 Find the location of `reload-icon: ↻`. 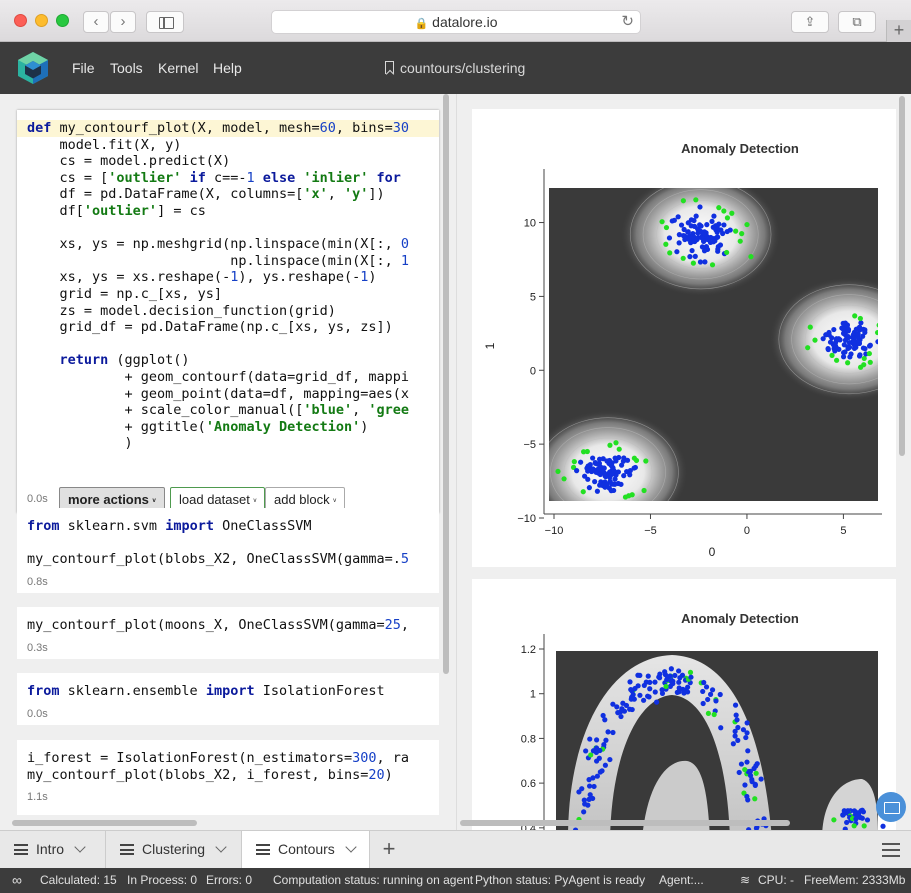

reload-icon: ↻ is located at coordinates (627, 22).